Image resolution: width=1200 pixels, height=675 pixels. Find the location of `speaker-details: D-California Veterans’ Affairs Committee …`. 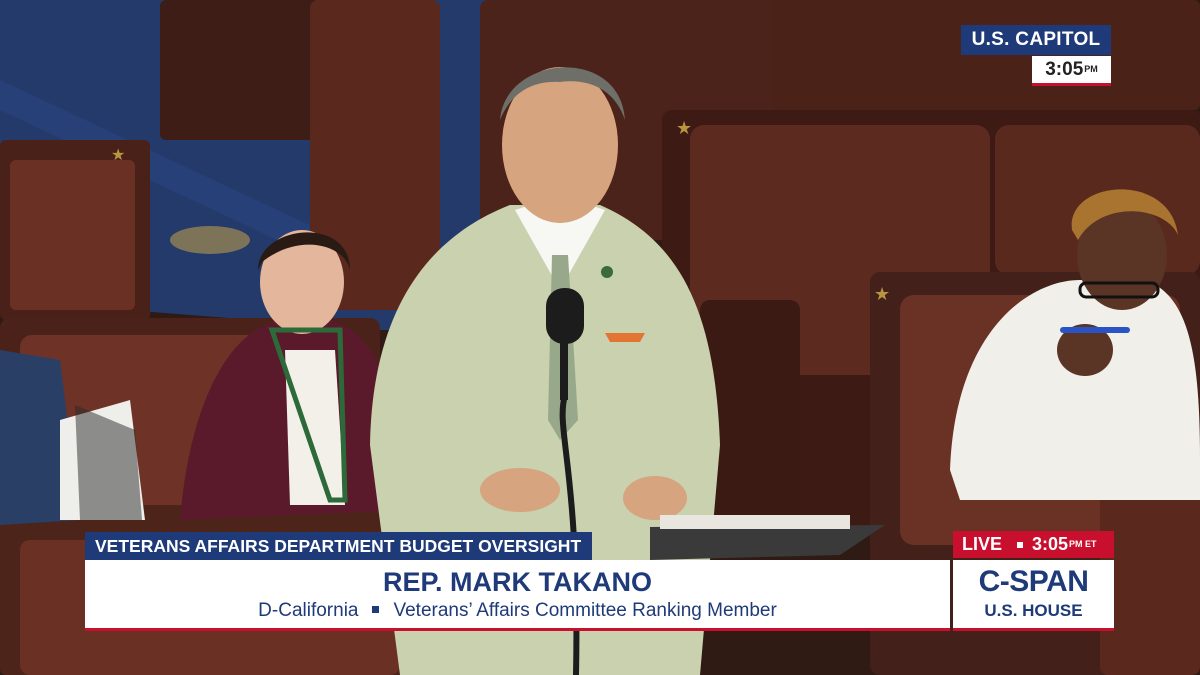

speaker-details: D-California Veterans’ Affairs Committee … is located at coordinates (517, 611).